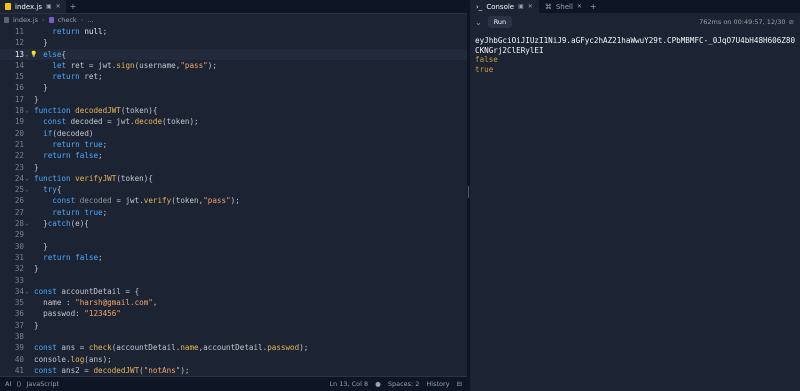  Describe the element at coordinates (233, 291) in the screenshot. I see `code-line: 34 ⌄ const accountDetail = {` at that location.